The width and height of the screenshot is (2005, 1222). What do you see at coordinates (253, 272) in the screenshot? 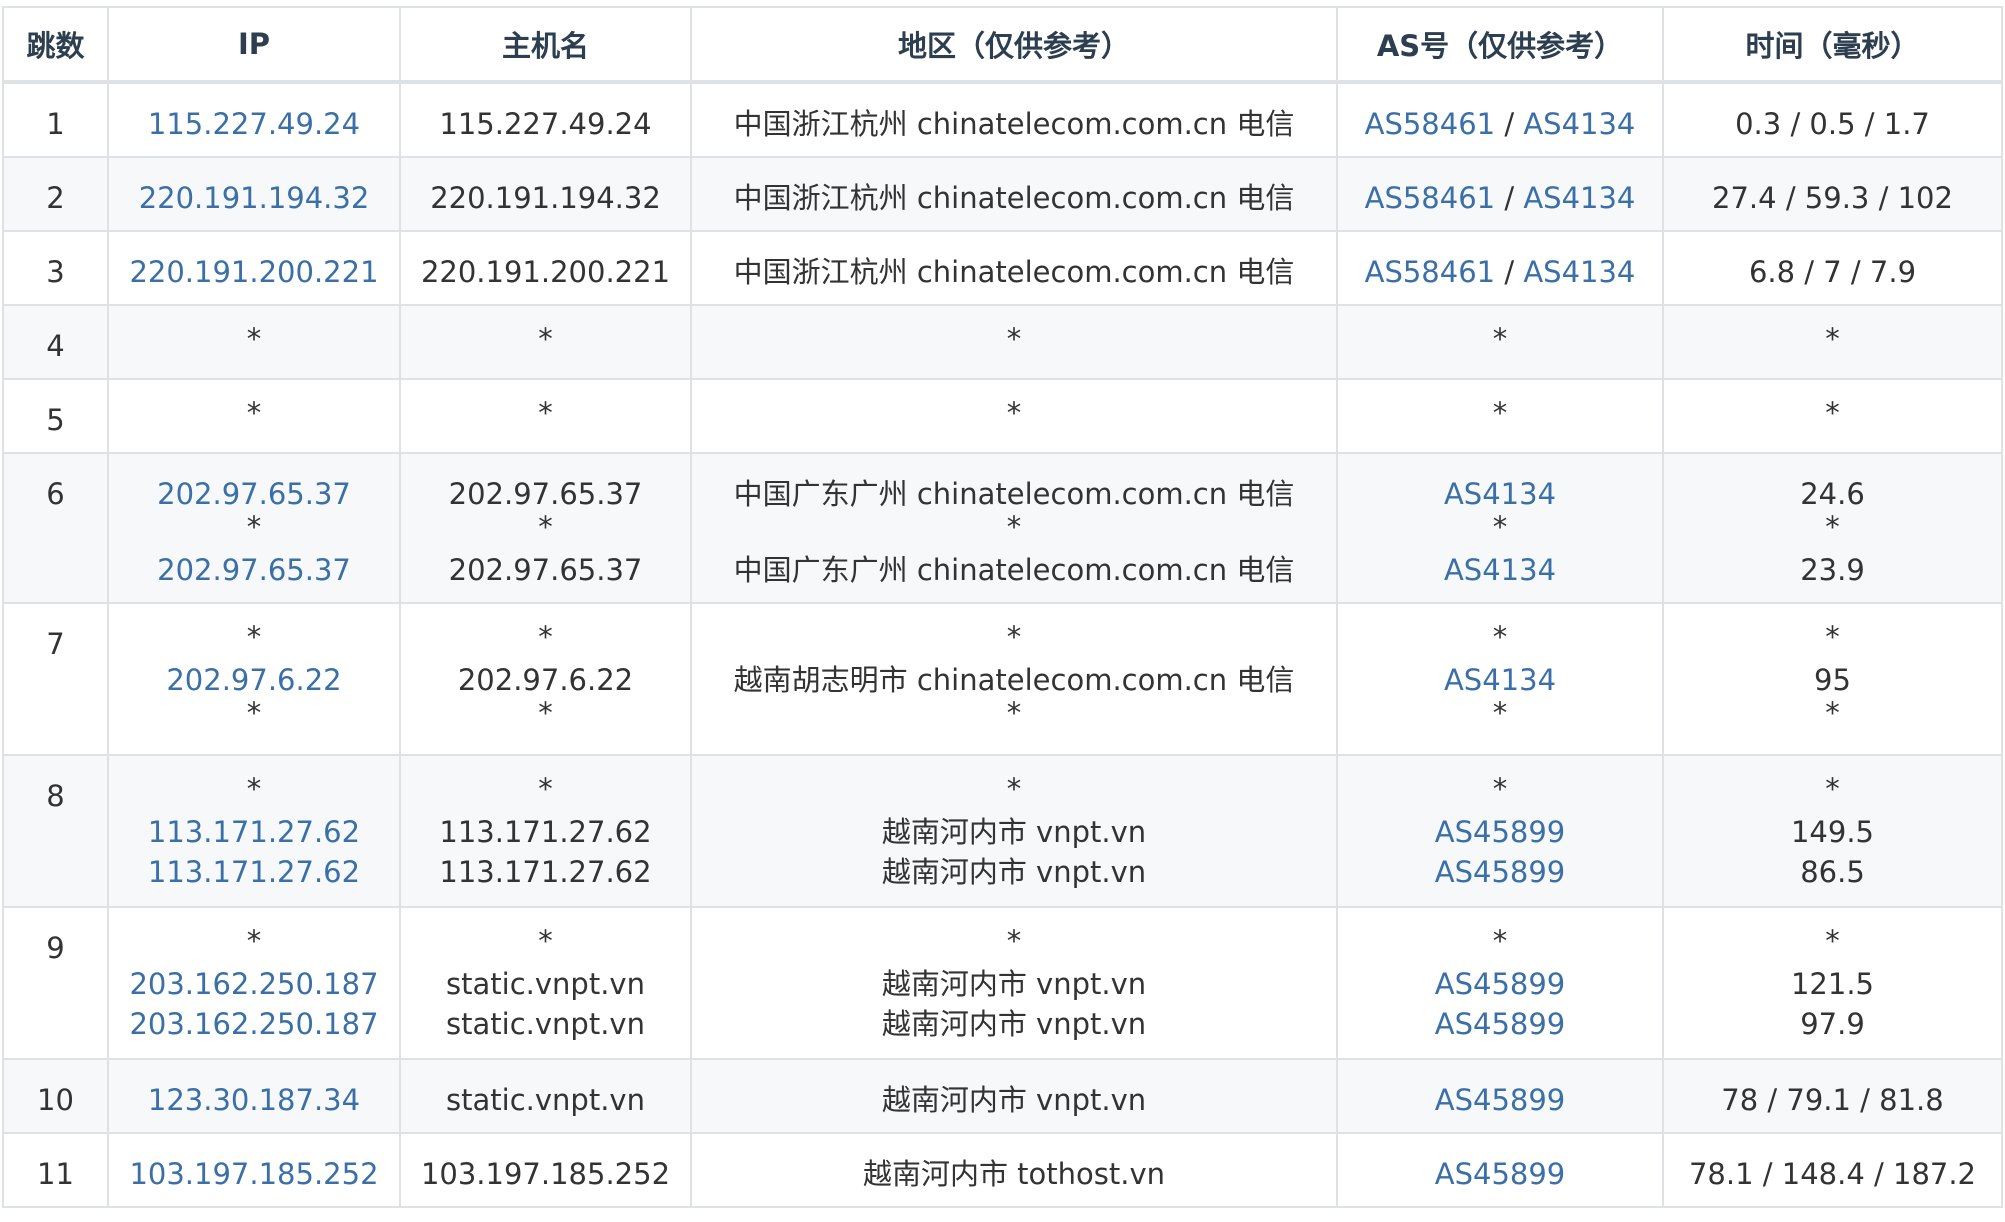
I see `ip-link: 220.191.200.221` at bounding box center [253, 272].